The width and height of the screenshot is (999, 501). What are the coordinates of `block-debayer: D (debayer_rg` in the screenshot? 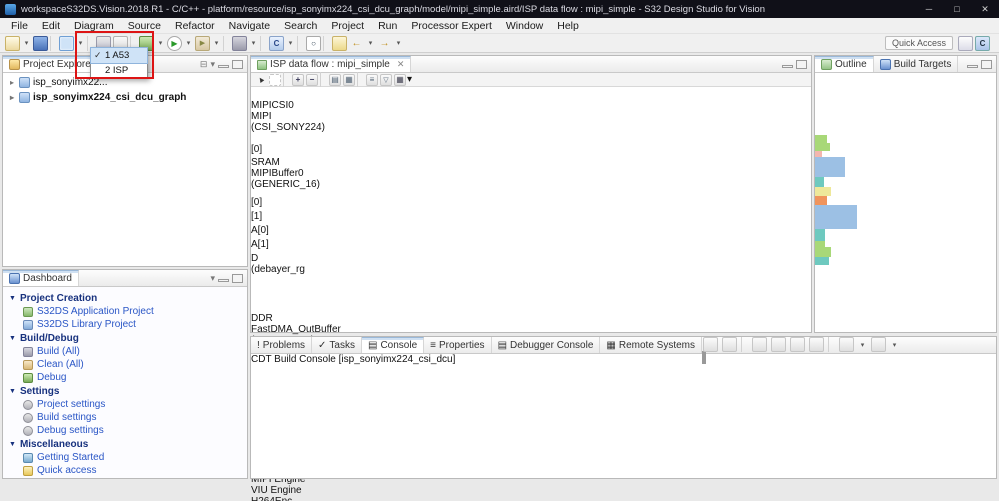 It's located at (297, 283).